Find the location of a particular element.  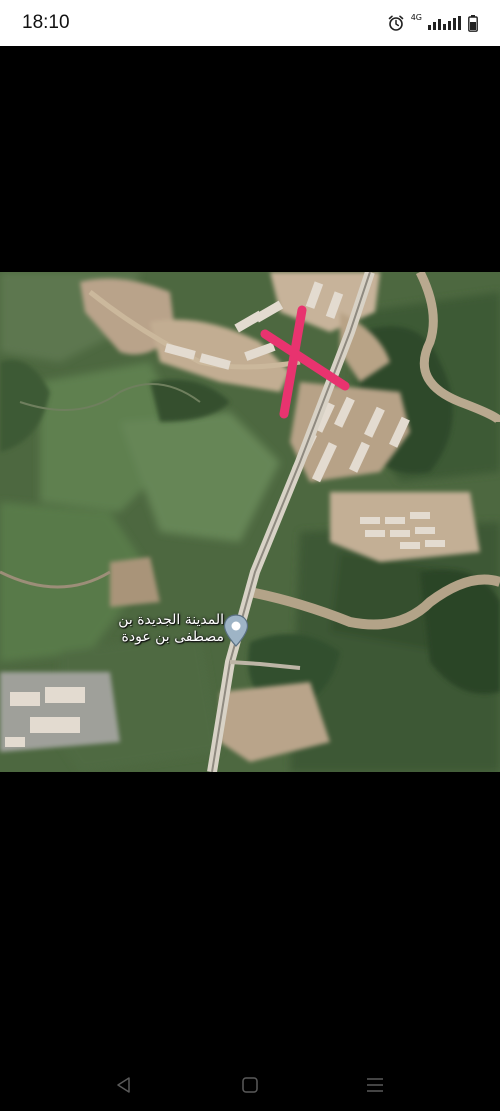

place-label: المدينة الجديدة بن مصطفى بن عودة is located at coordinates (153, 629).